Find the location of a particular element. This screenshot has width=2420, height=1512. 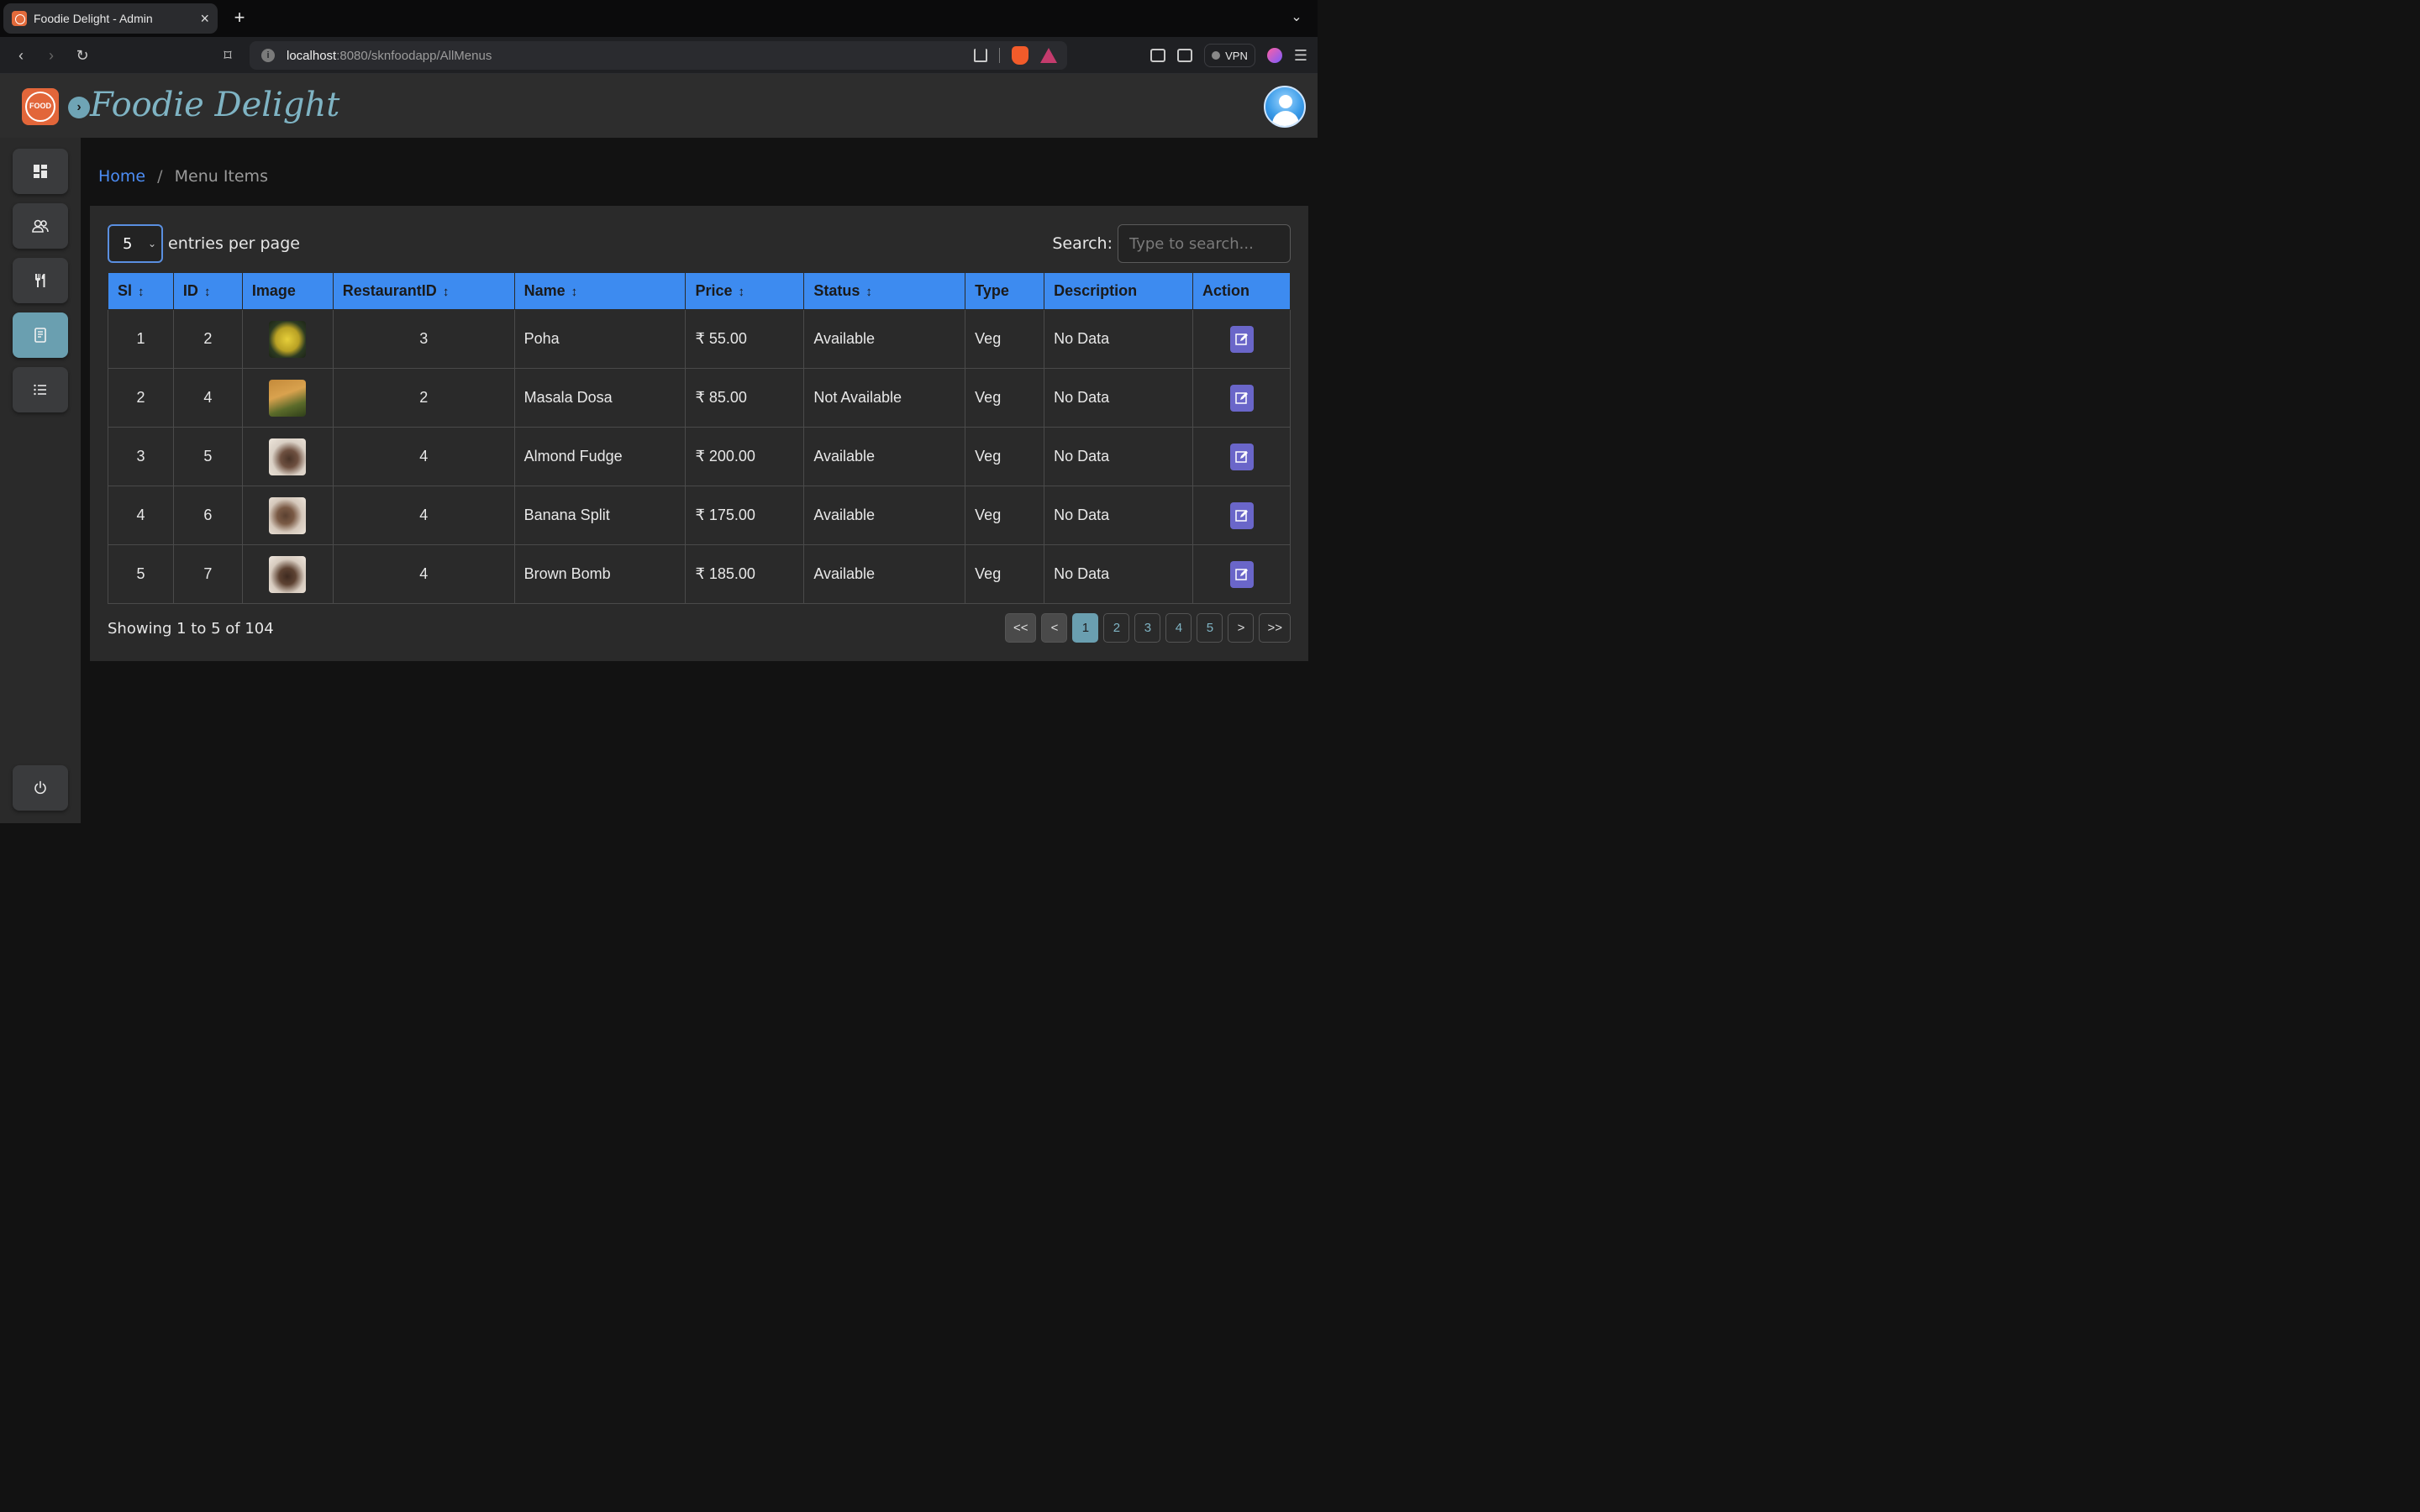

browser-tab: Foodie Delight - Admin × is located at coordinates (110, 18).